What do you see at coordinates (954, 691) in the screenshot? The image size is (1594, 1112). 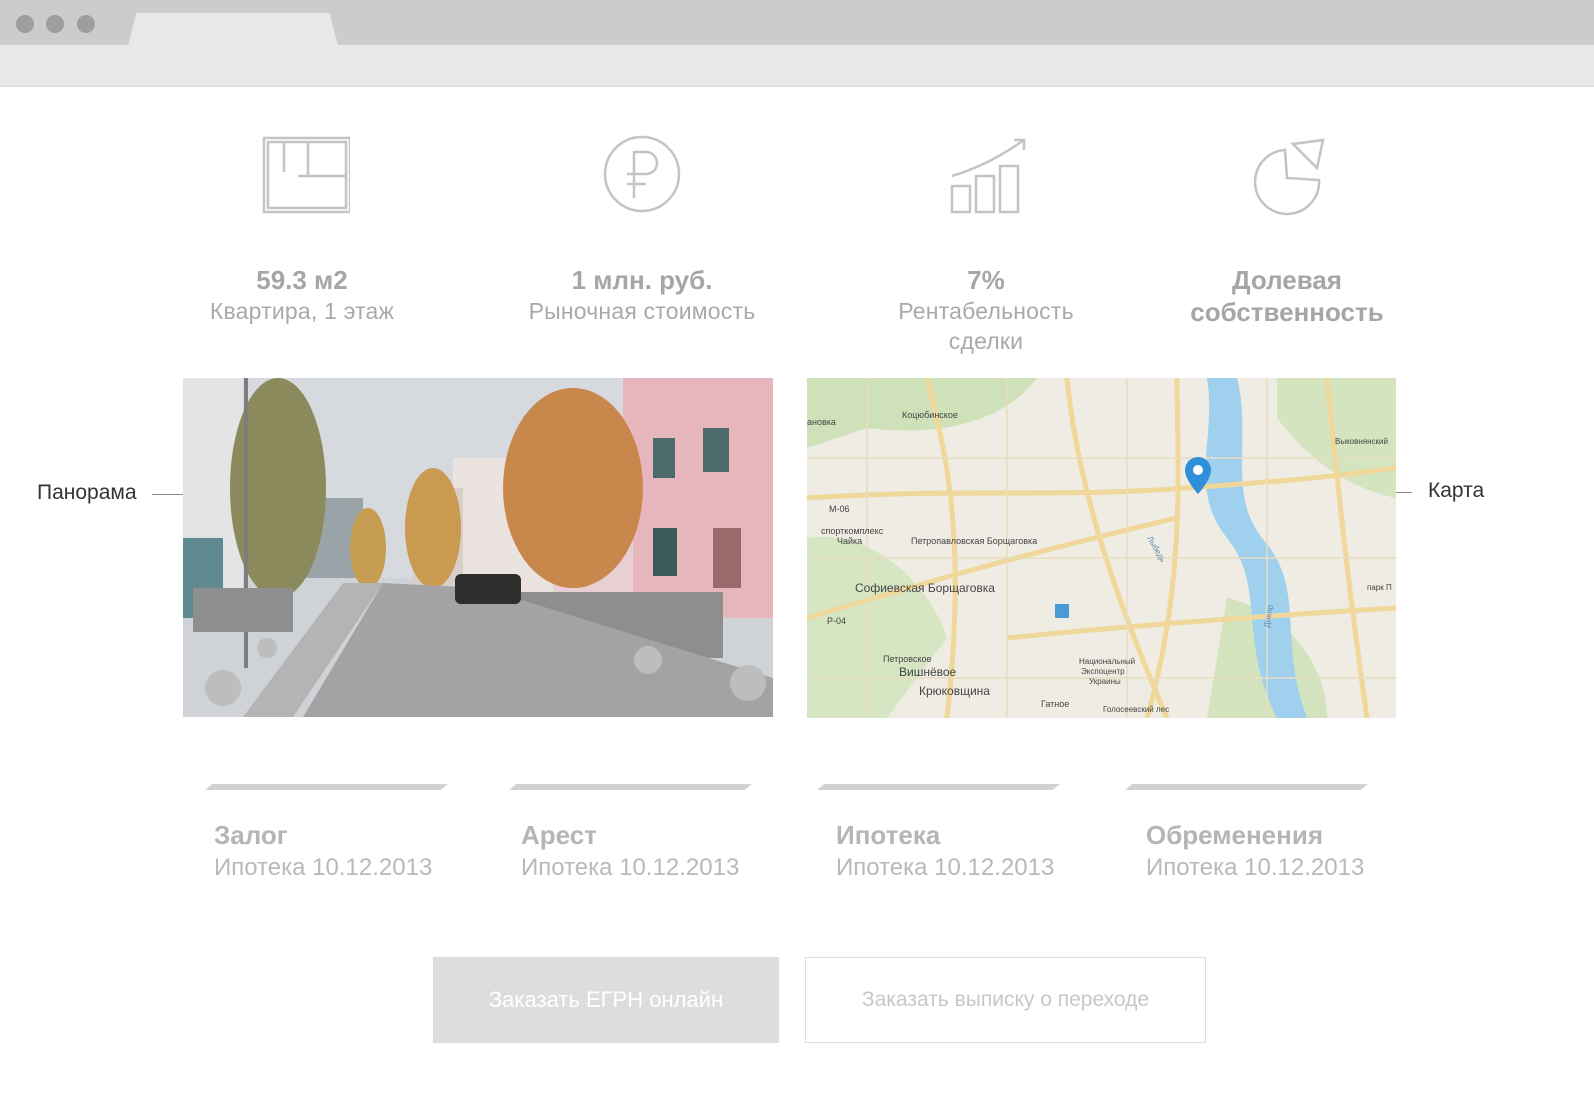 I see `map-label: Крюковщина` at bounding box center [954, 691].